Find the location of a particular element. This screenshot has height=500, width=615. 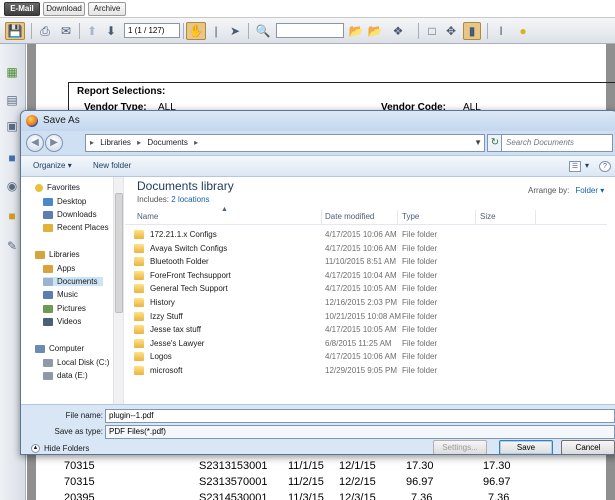

nav-downloads: Downloads is located at coordinates (70, 214).